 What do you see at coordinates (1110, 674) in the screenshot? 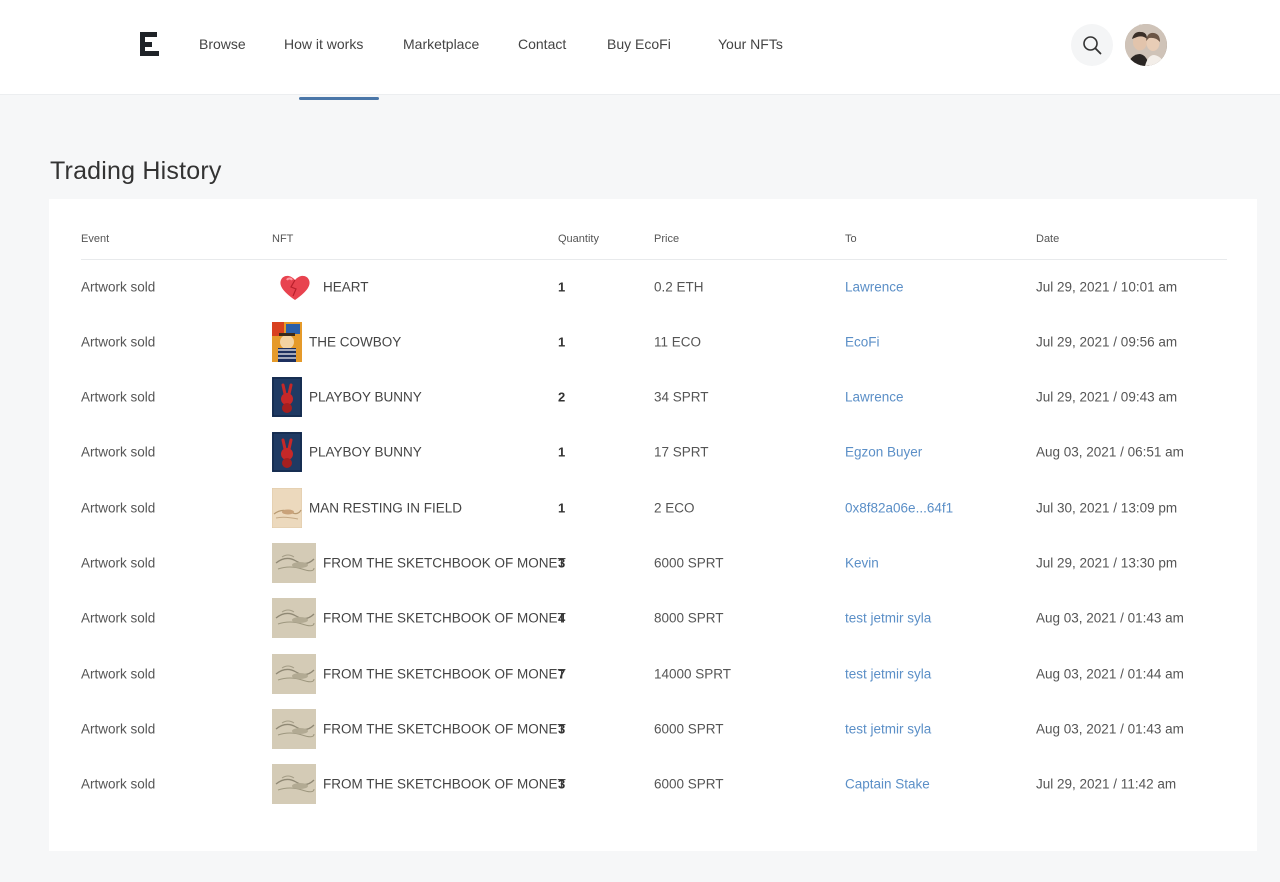
I see `date-cell: Aug 03, 2021 / 01:44 am` at bounding box center [1110, 674].